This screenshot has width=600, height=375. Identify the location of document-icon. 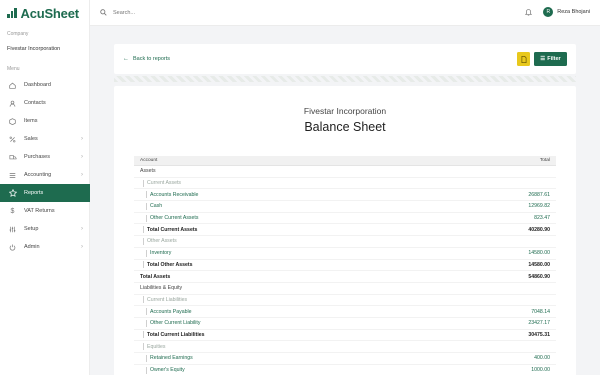
(523, 59).